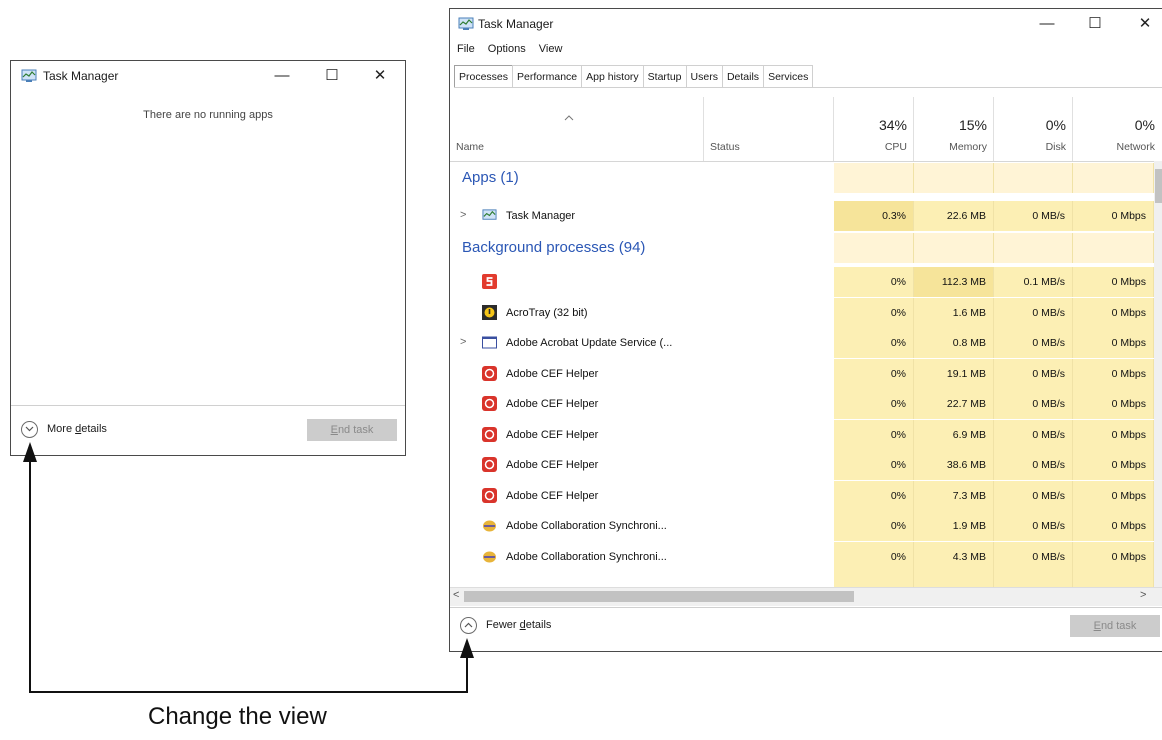 This screenshot has height=740, width=1162. Describe the element at coordinates (1143, 595) in the screenshot. I see `scroll-right-icon: >` at that location.